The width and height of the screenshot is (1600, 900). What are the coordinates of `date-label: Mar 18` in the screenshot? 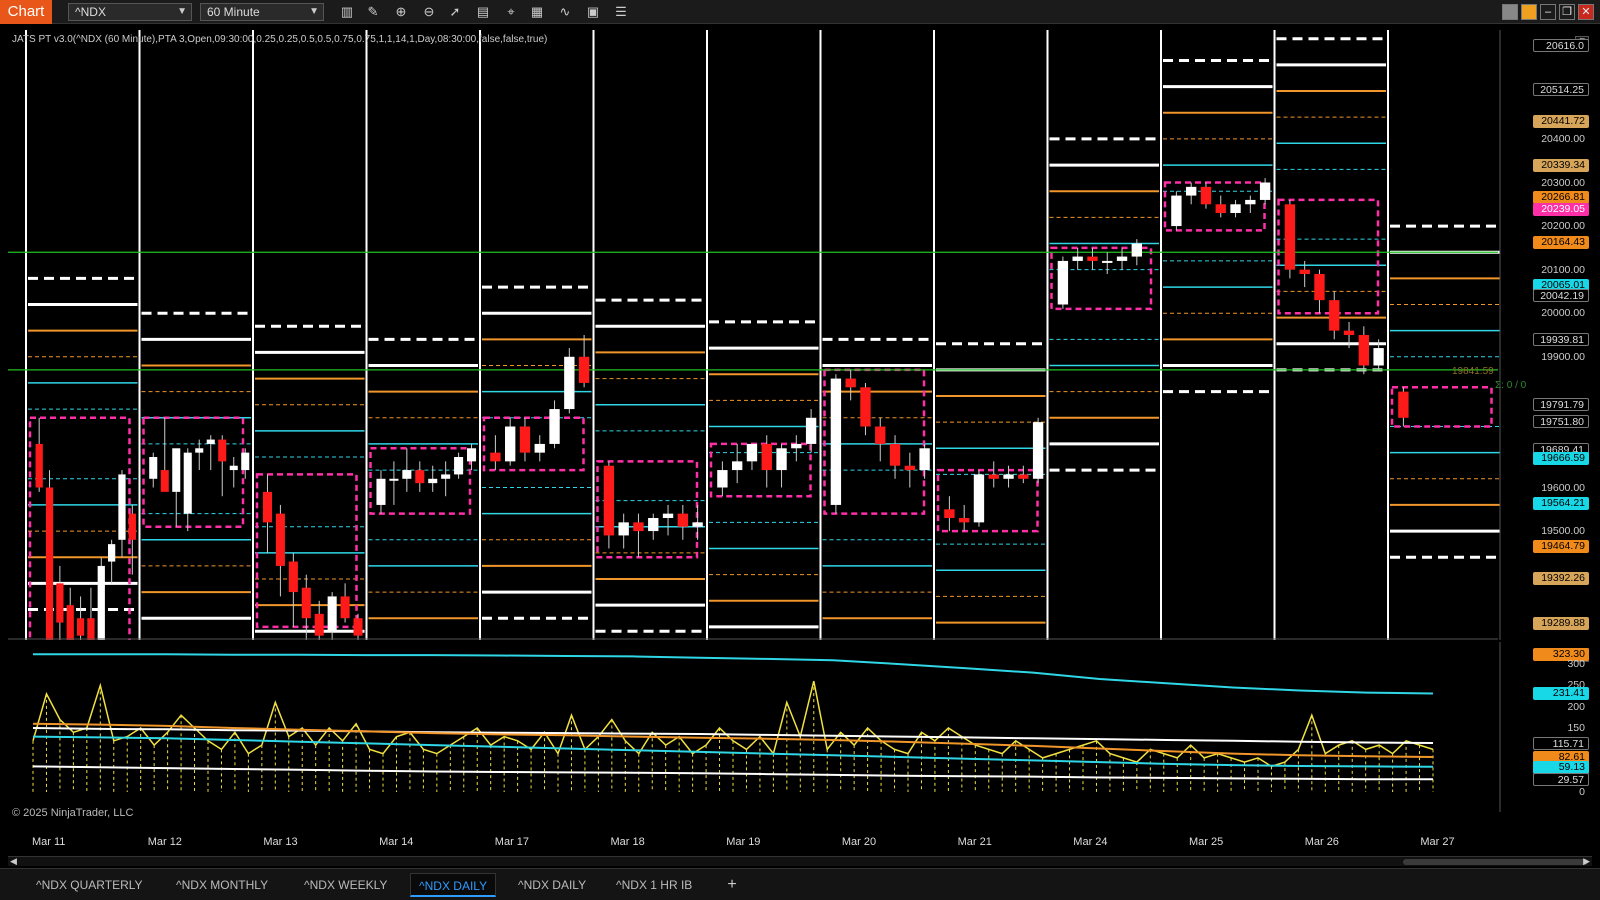 It's located at (627, 842).